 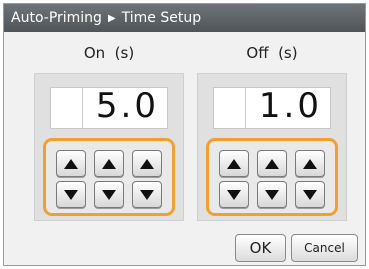 I want to click on on-tenths-up-button, so click(x=147, y=163).